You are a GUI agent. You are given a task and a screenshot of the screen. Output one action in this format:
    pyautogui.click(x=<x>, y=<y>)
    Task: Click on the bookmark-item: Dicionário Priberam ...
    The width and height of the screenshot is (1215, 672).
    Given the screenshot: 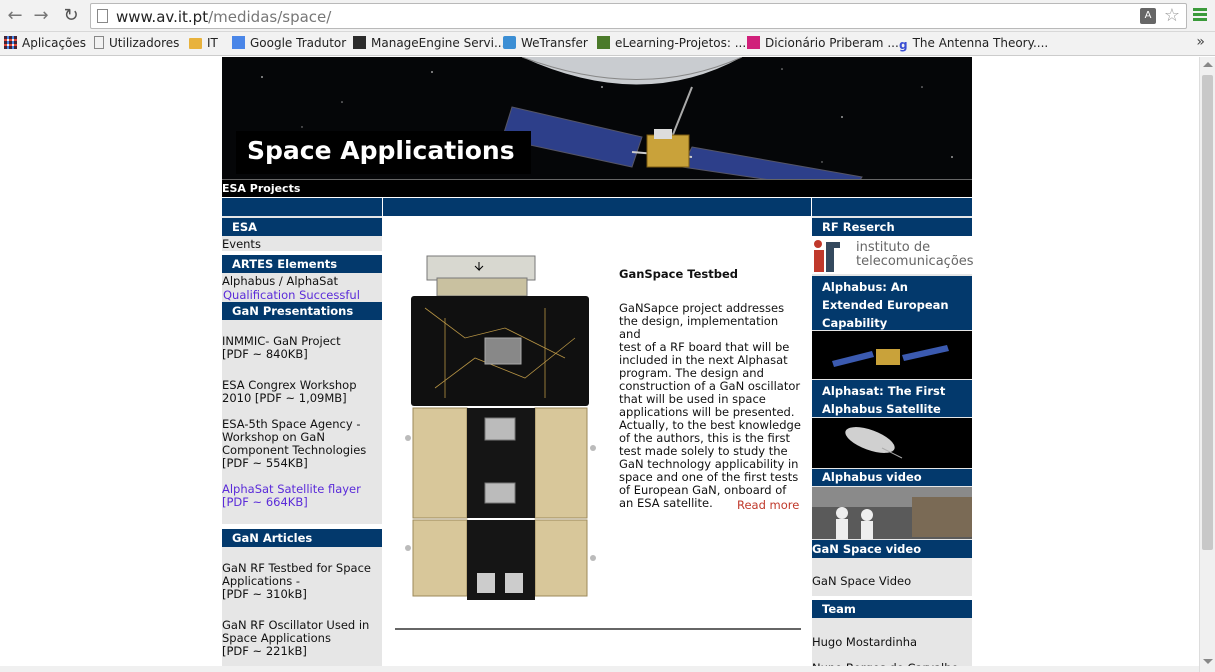 What is the action you would take?
    pyautogui.click(x=823, y=43)
    